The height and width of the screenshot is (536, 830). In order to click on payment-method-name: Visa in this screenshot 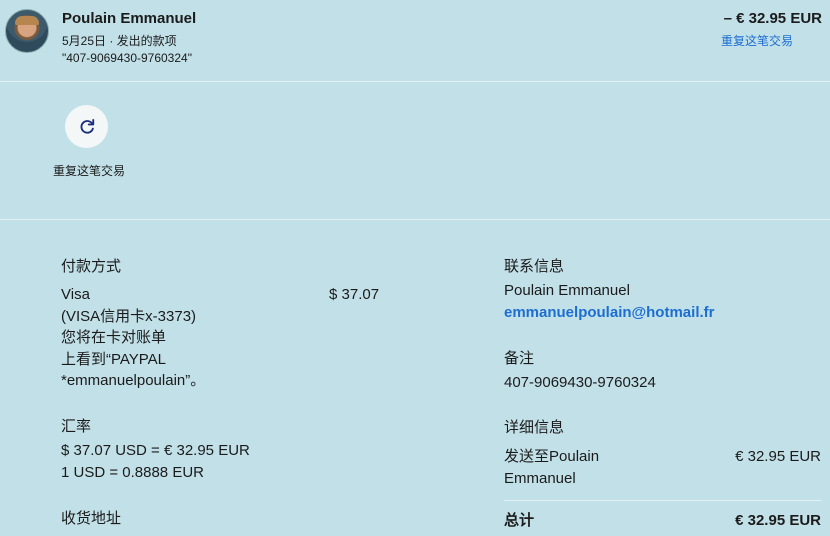, I will do `click(75, 294)`.